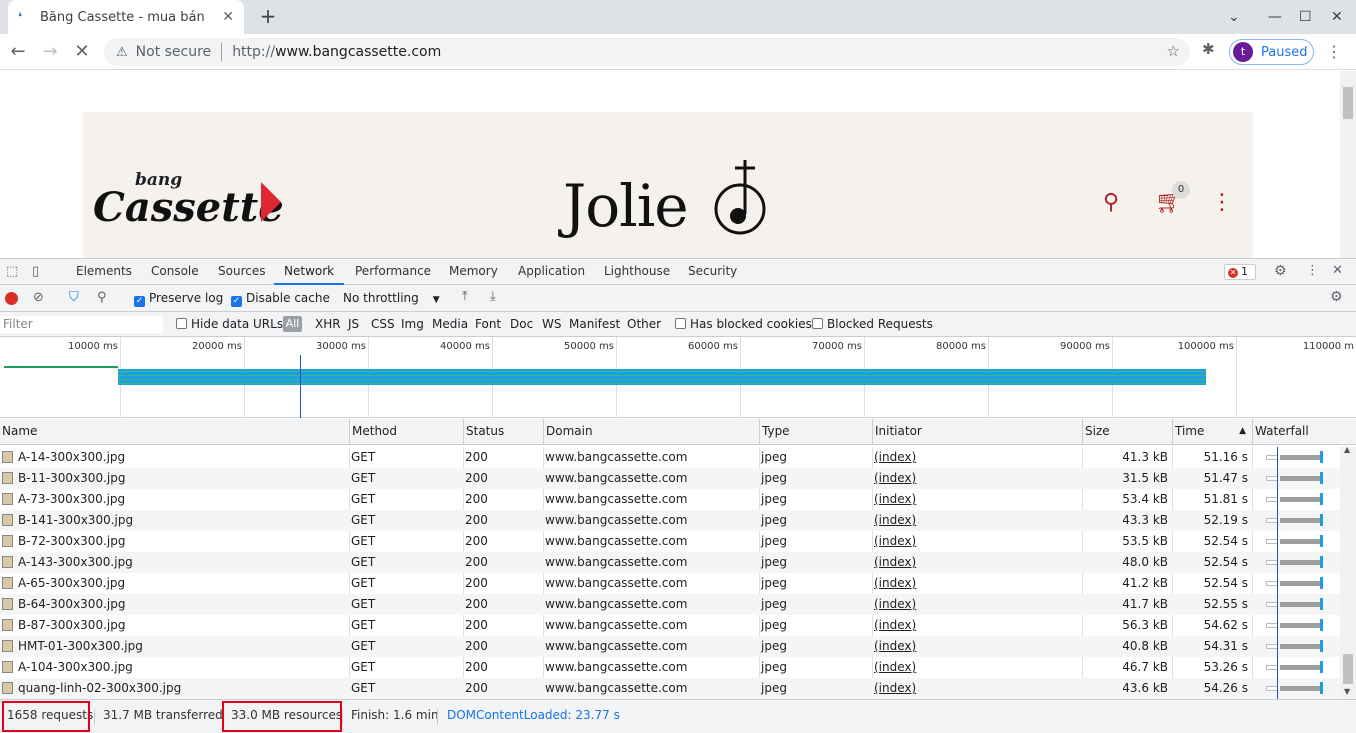  I want to click on type-filter-font: Font, so click(488, 324).